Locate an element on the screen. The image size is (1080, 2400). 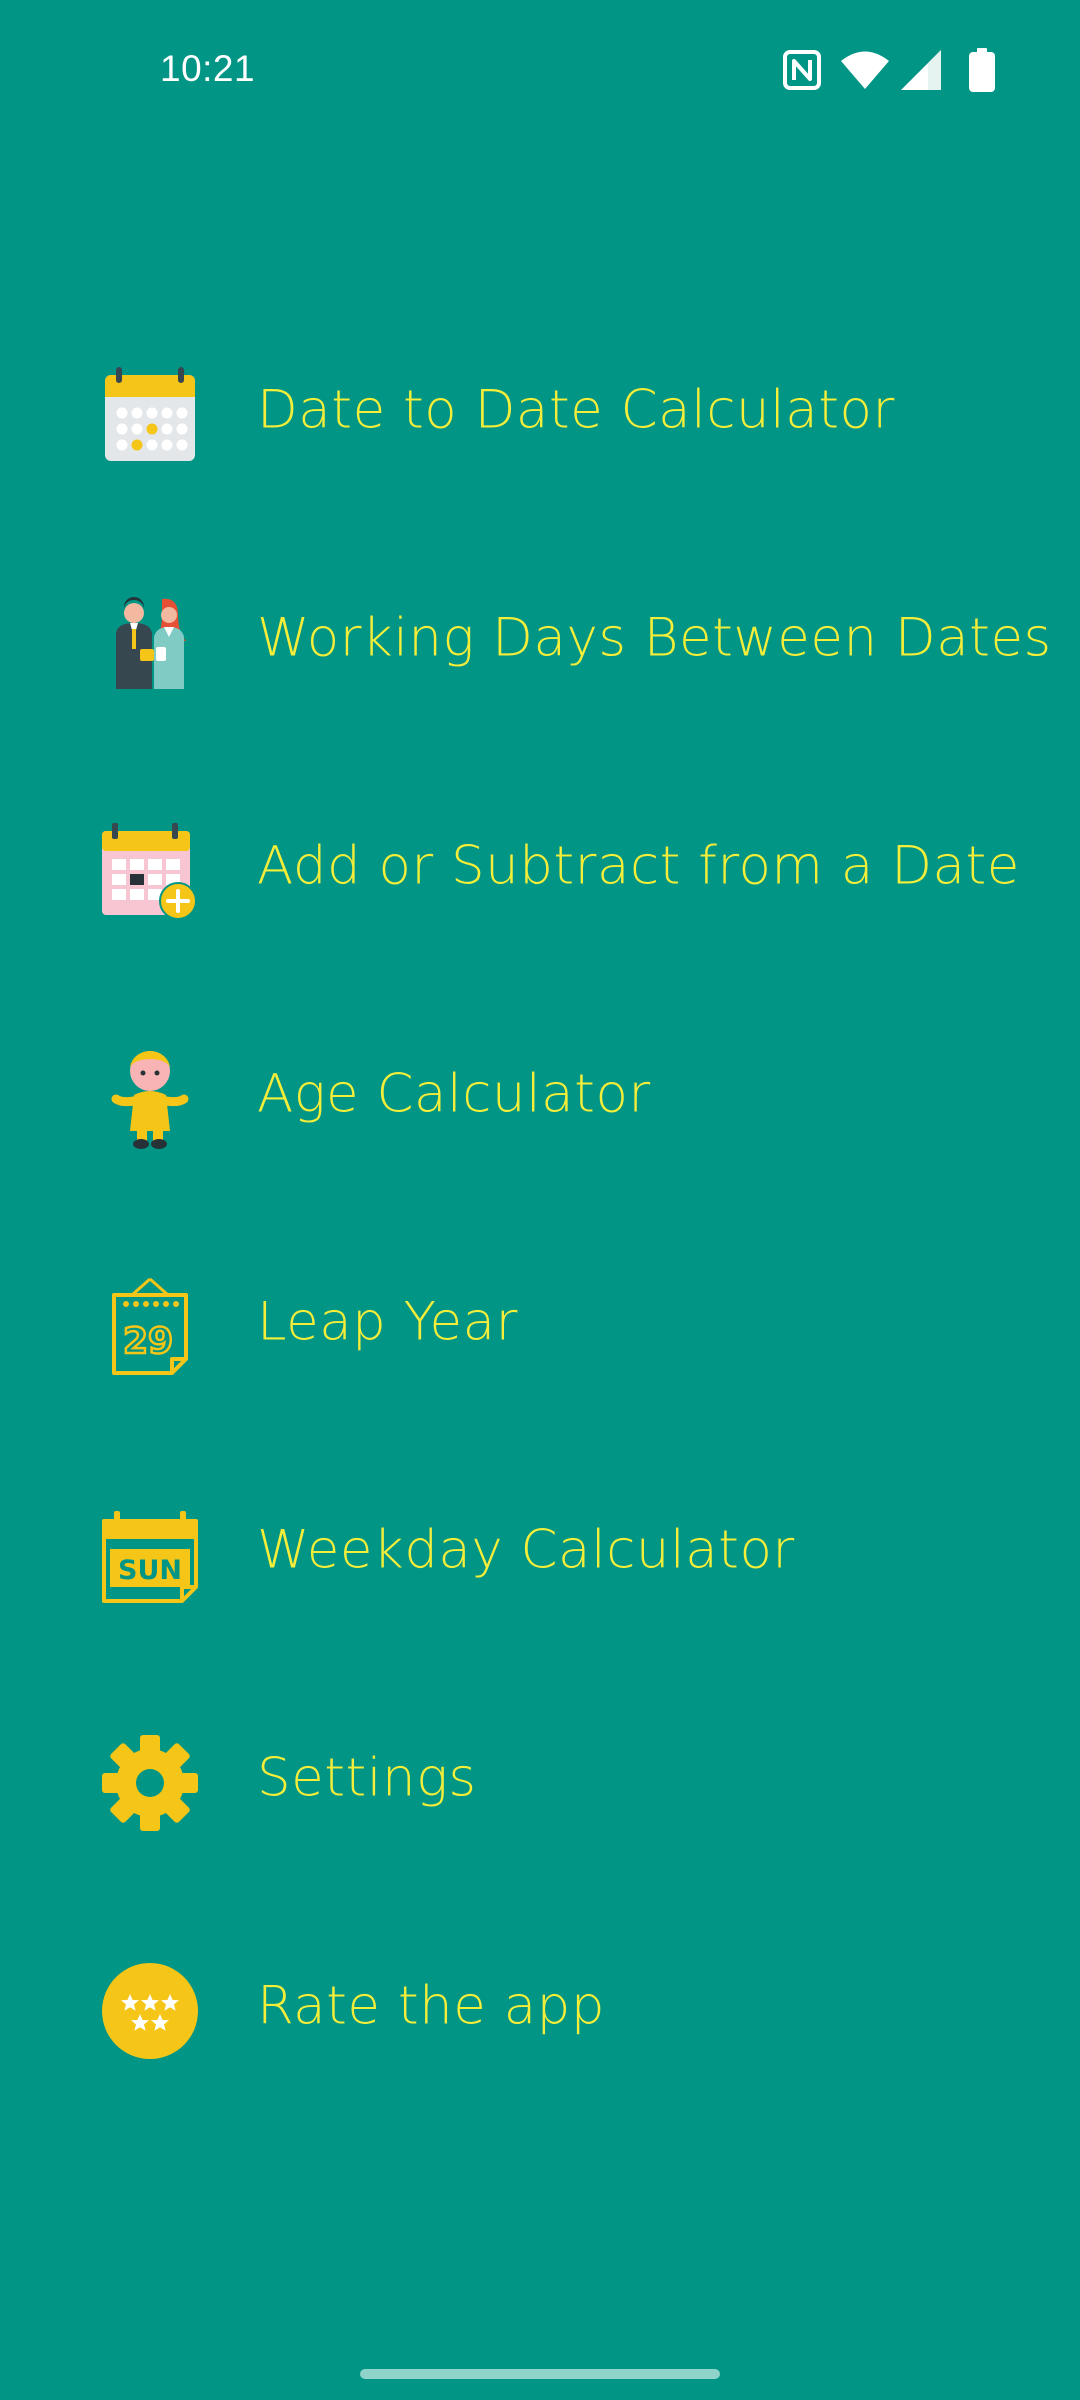
menu-item-date-to-date: Date to Date Calculator is located at coordinates (540, 410).